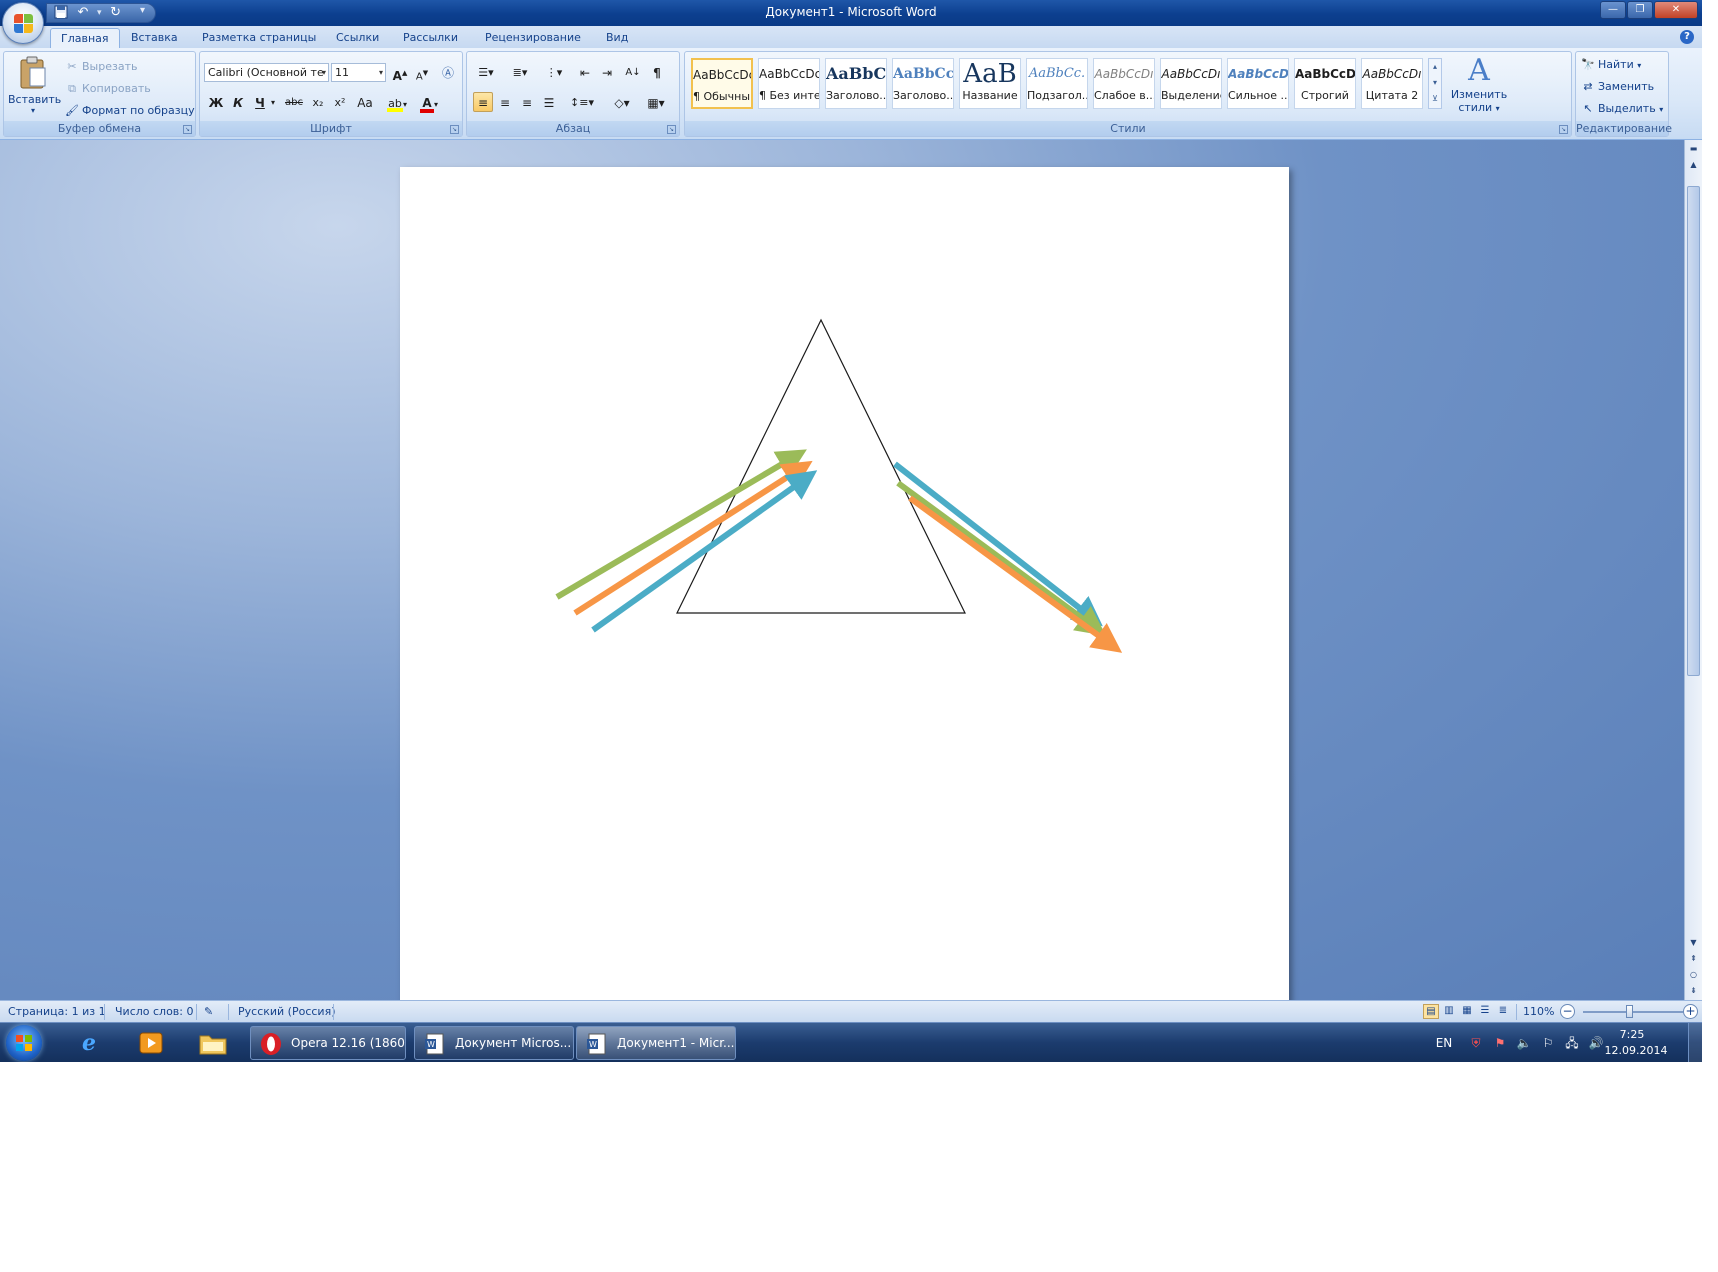 The image size is (1718, 1272). Describe the element at coordinates (1325, 83) in the screenshot. I see `style-tile: AaBbCcDc Строгий` at that location.